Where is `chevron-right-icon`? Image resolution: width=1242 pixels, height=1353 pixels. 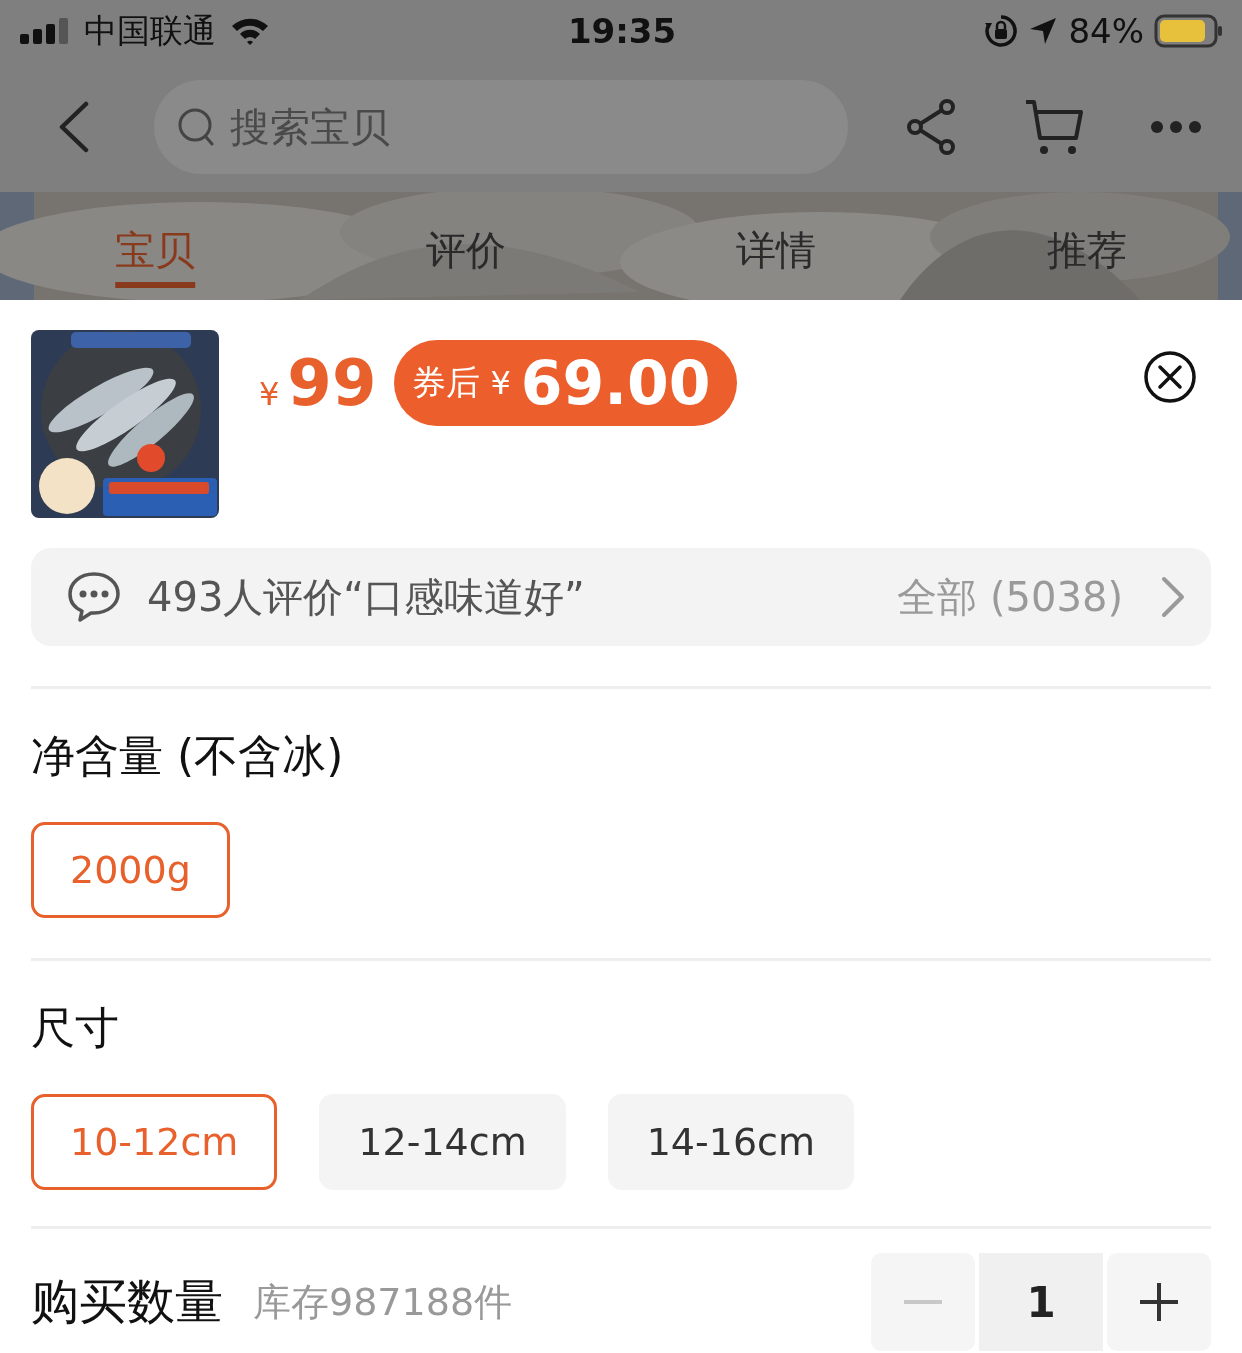 chevron-right-icon is located at coordinates (1173, 597).